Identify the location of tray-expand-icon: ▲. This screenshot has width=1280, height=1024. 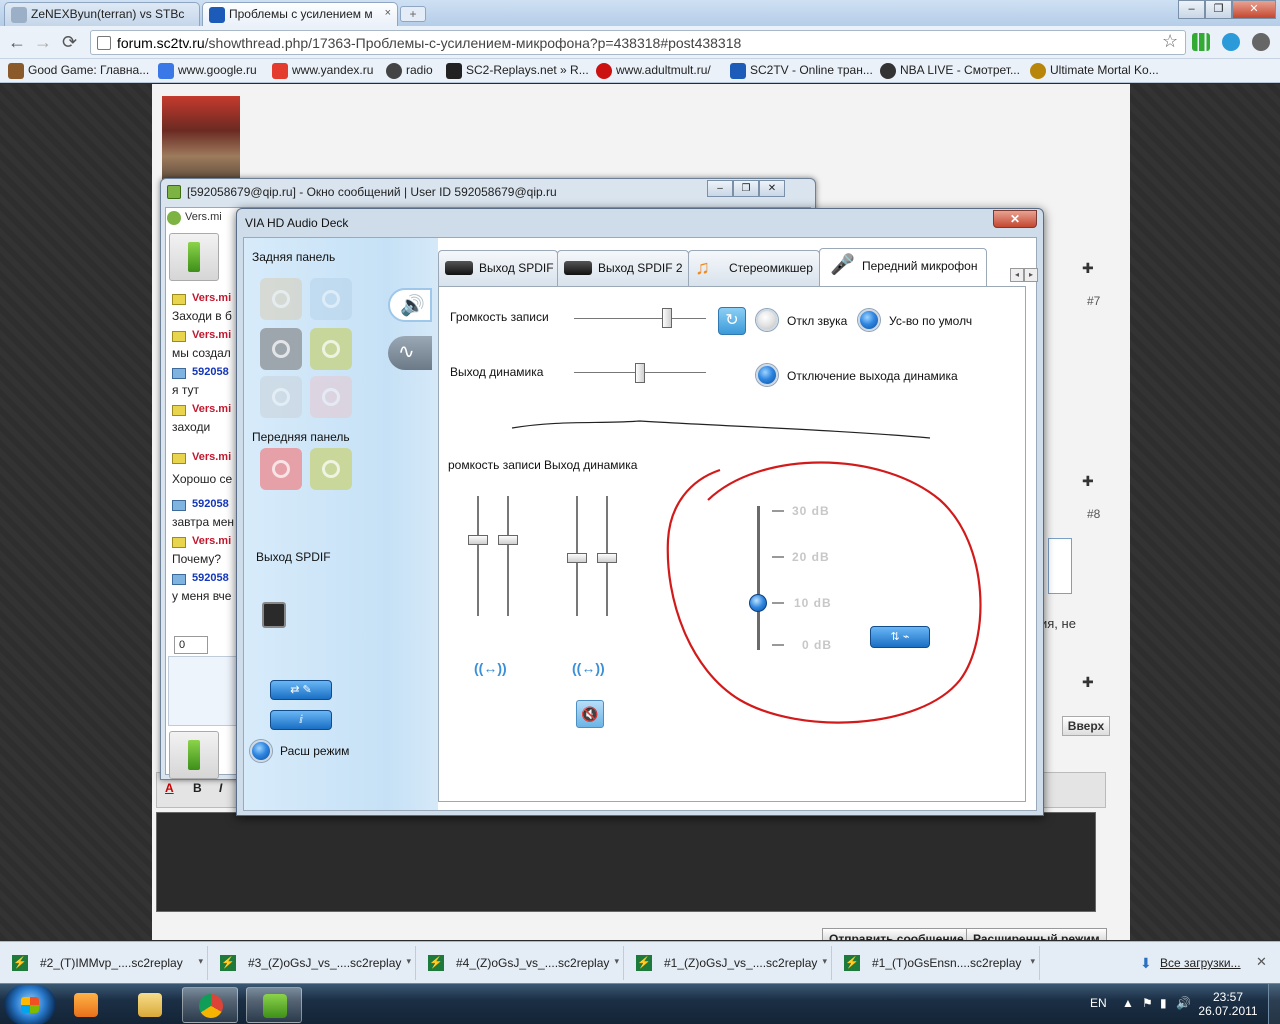
(1128, 1003).